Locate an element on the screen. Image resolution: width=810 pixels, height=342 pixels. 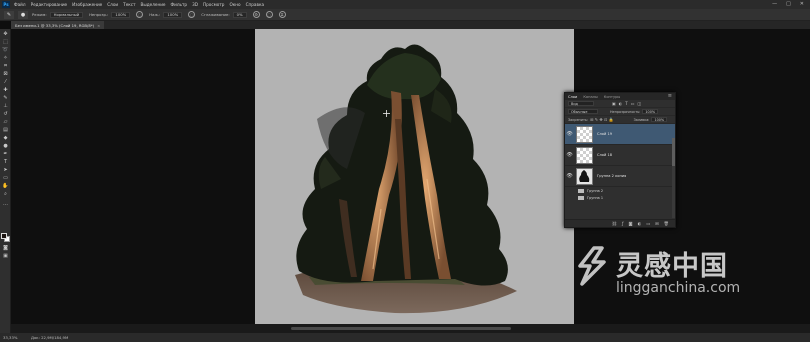
minimize-button: — is located at coordinates (774, 4).